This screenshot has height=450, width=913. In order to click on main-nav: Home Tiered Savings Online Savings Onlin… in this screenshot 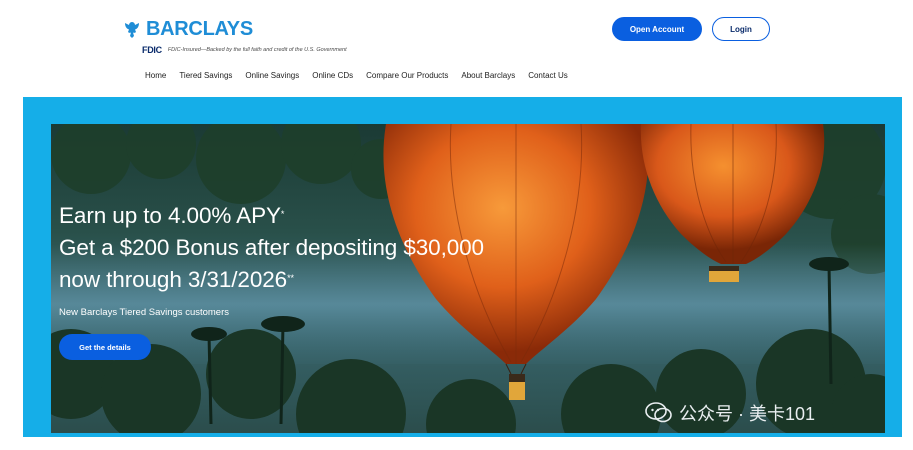, I will do `click(356, 75)`.